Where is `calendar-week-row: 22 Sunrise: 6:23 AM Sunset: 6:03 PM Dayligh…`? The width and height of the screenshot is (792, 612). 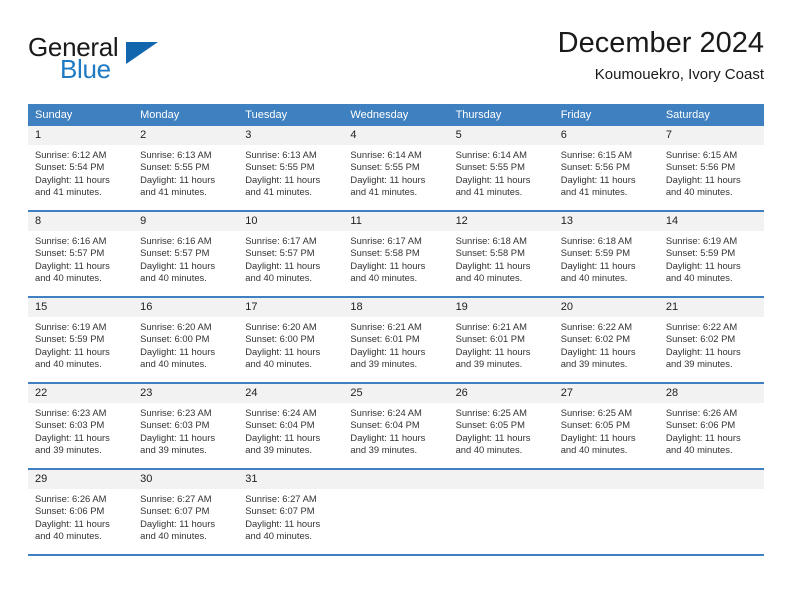 calendar-week-row: 22 Sunrise: 6:23 AM Sunset: 6:03 PM Dayligh… is located at coordinates (396, 426).